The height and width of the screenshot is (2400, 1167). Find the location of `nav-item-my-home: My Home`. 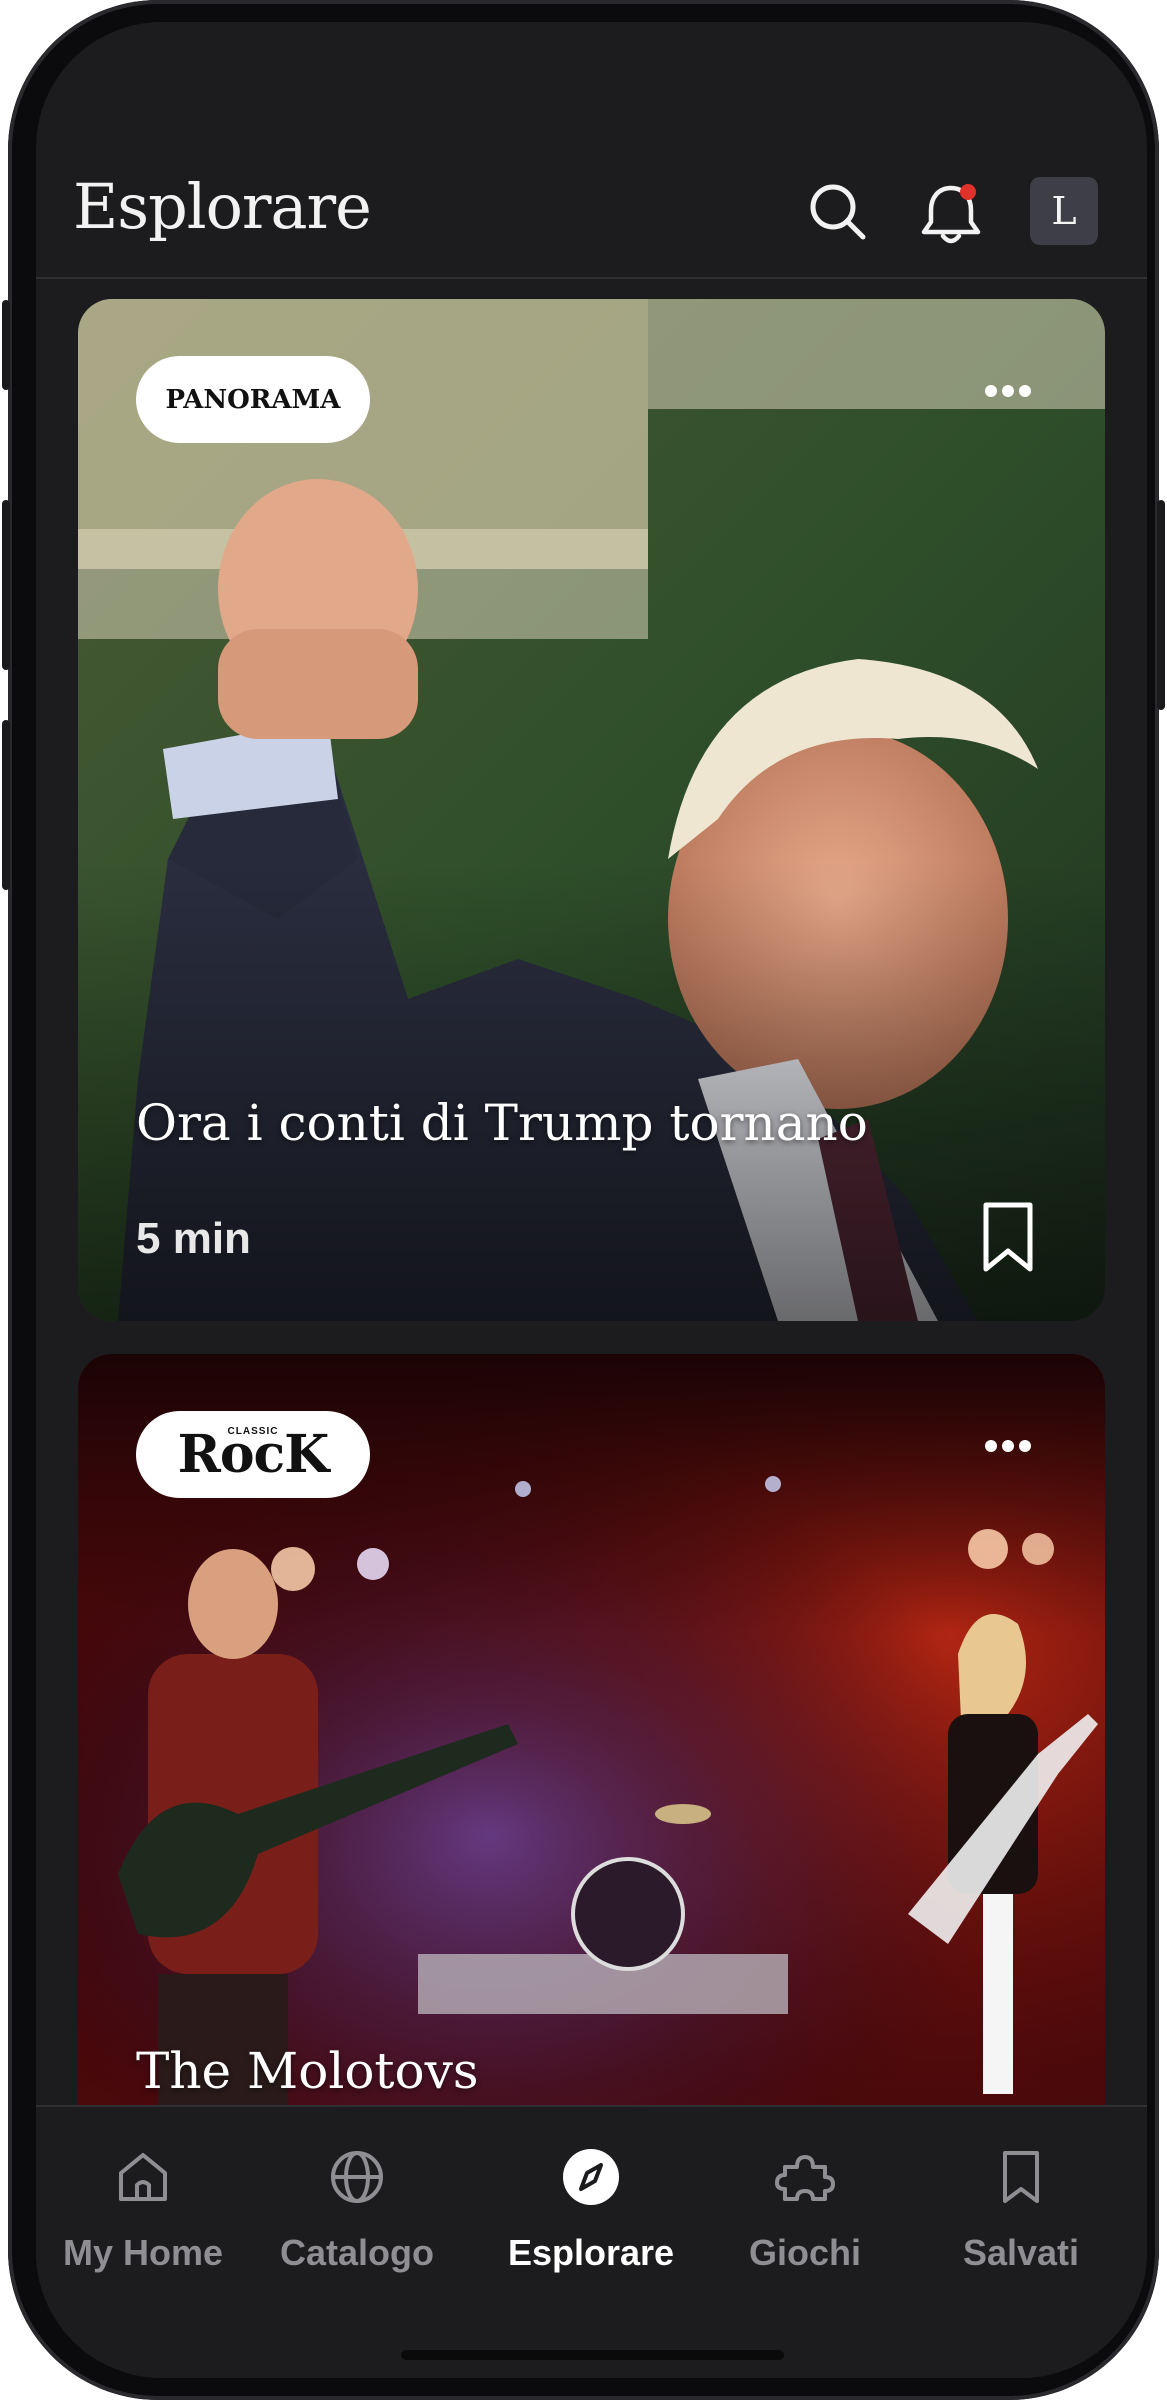

nav-item-my-home: My Home is located at coordinates (143, 2192).